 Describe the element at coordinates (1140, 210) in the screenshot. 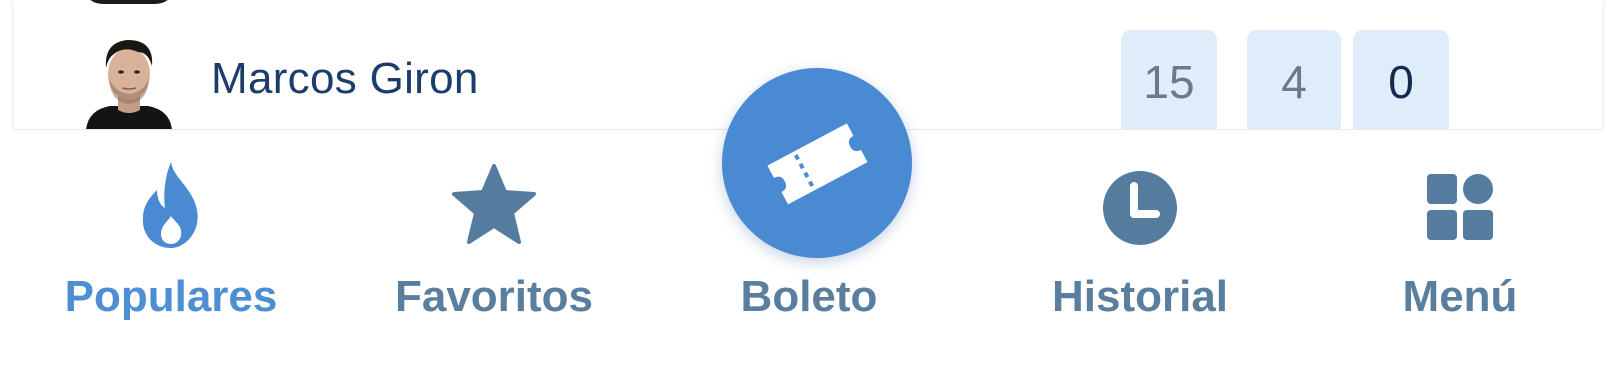

I see `clock-icon` at that location.